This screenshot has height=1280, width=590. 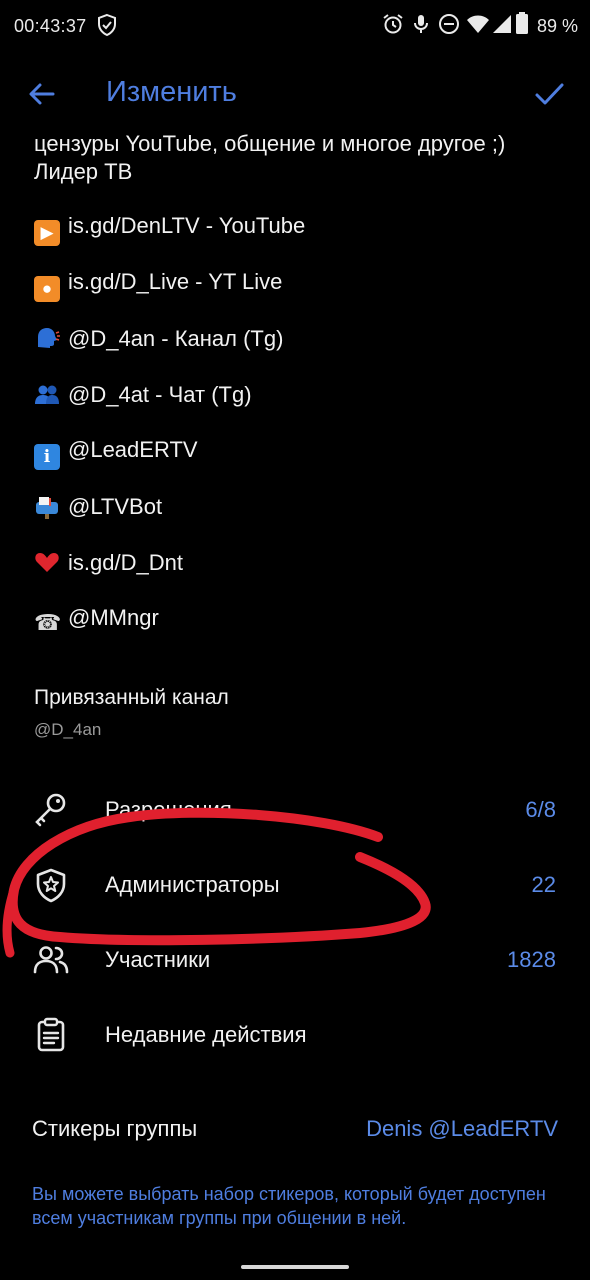 I want to click on wifi-icon, so click(x=478, y=24).